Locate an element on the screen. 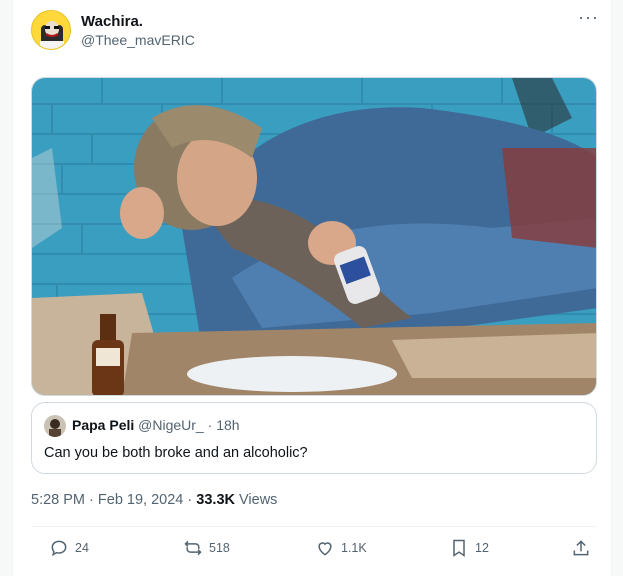  tweet-date: Feb 19, 2024 is located at coordinates (140, 500).